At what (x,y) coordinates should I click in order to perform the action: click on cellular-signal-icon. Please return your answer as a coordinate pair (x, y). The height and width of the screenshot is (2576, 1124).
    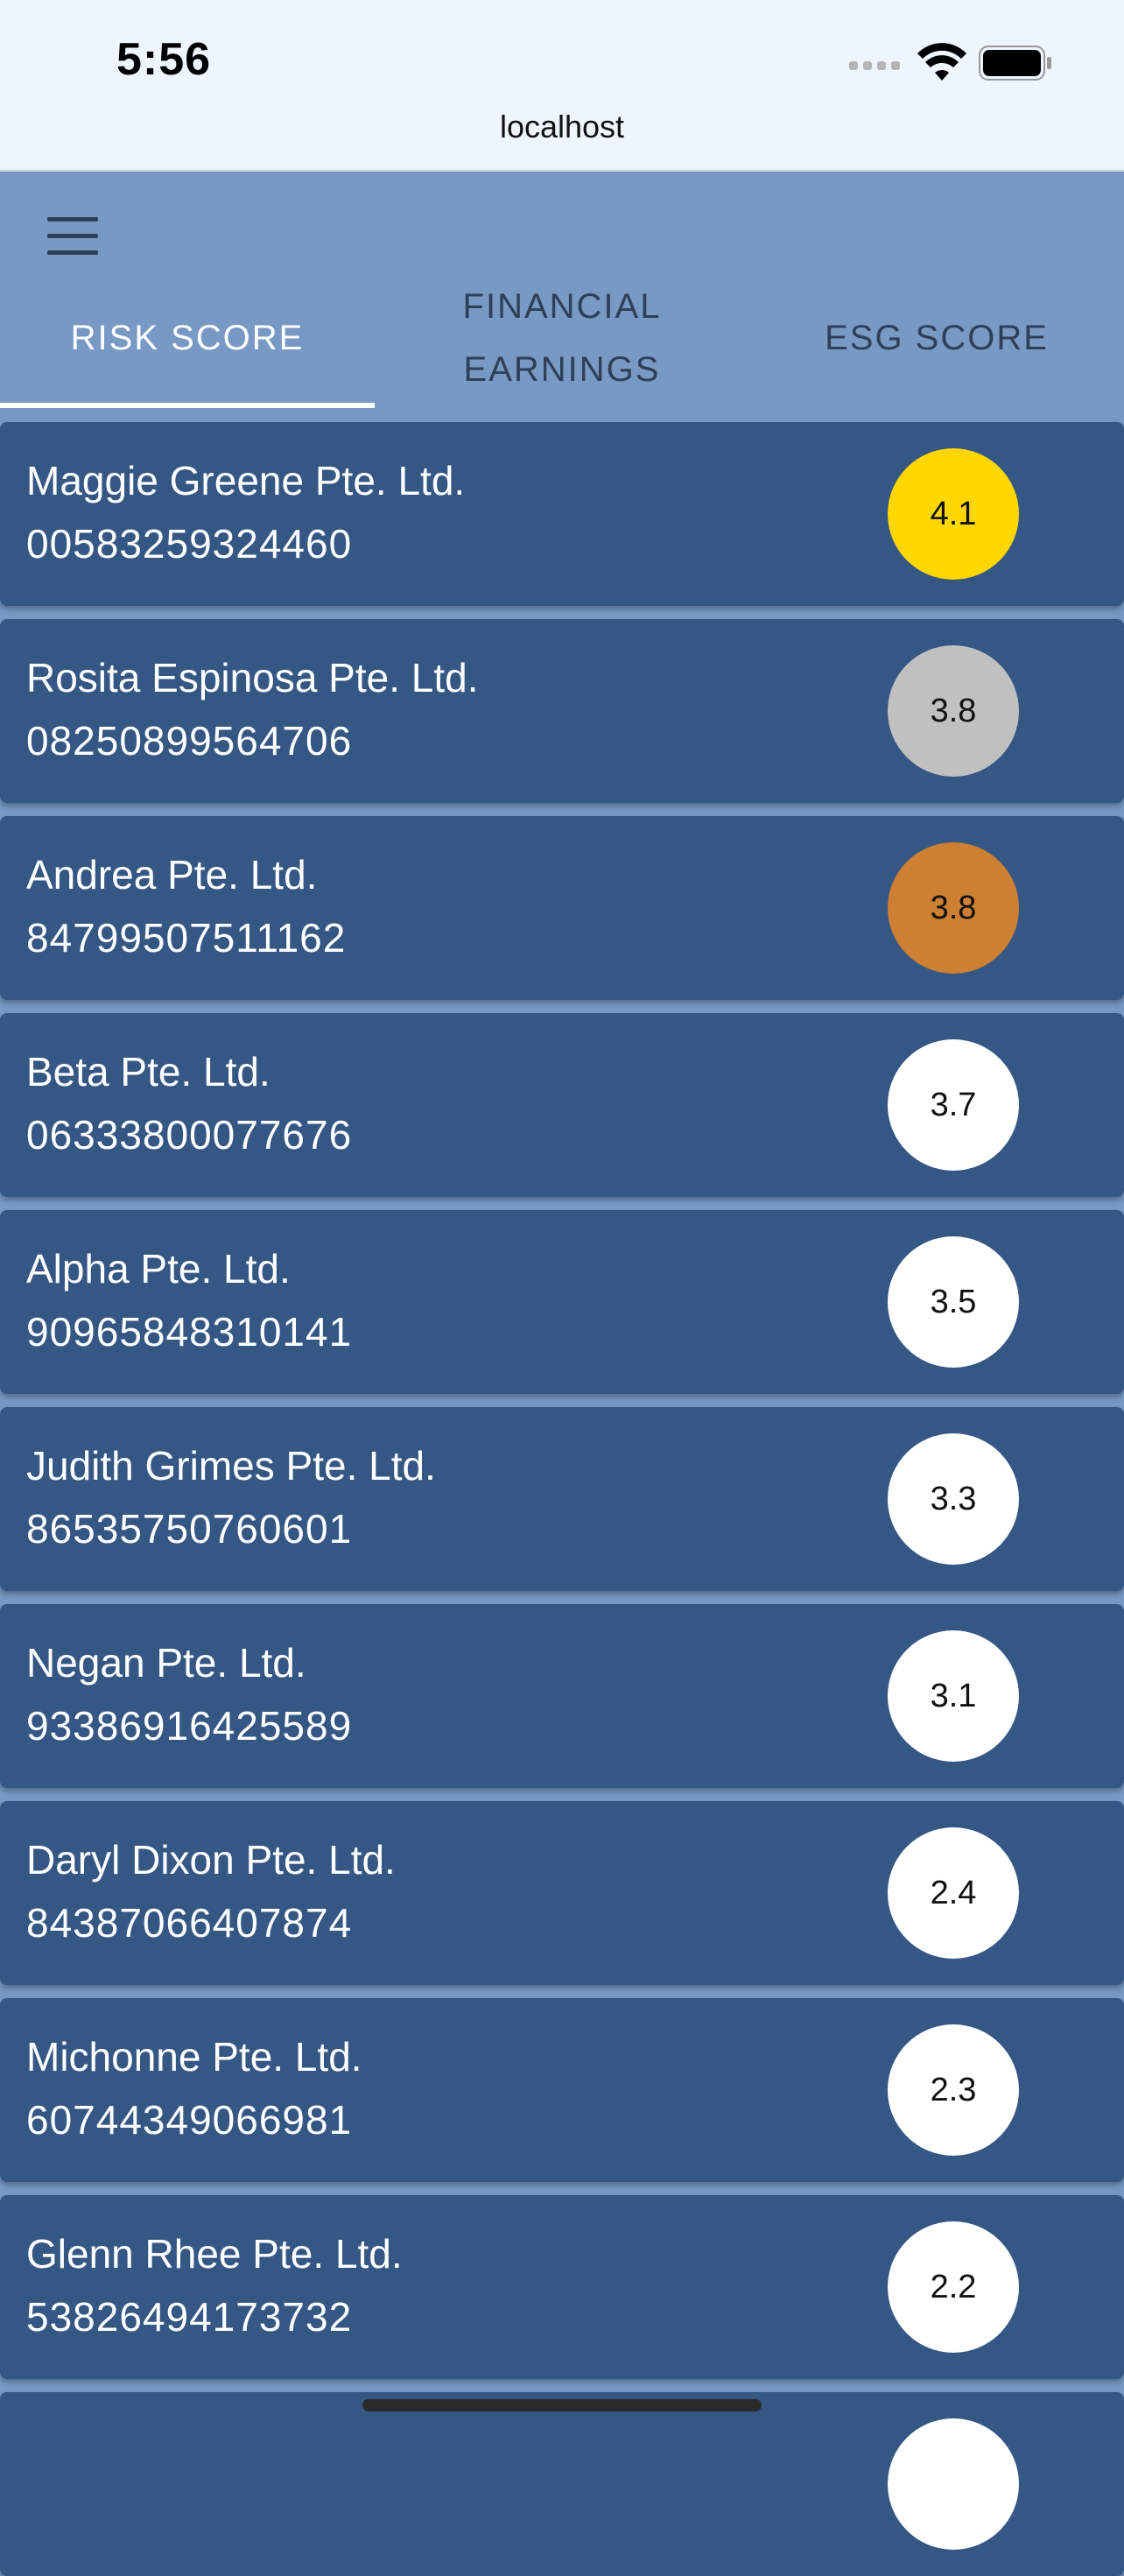
    Looking at the image, I should click on (874, 65).